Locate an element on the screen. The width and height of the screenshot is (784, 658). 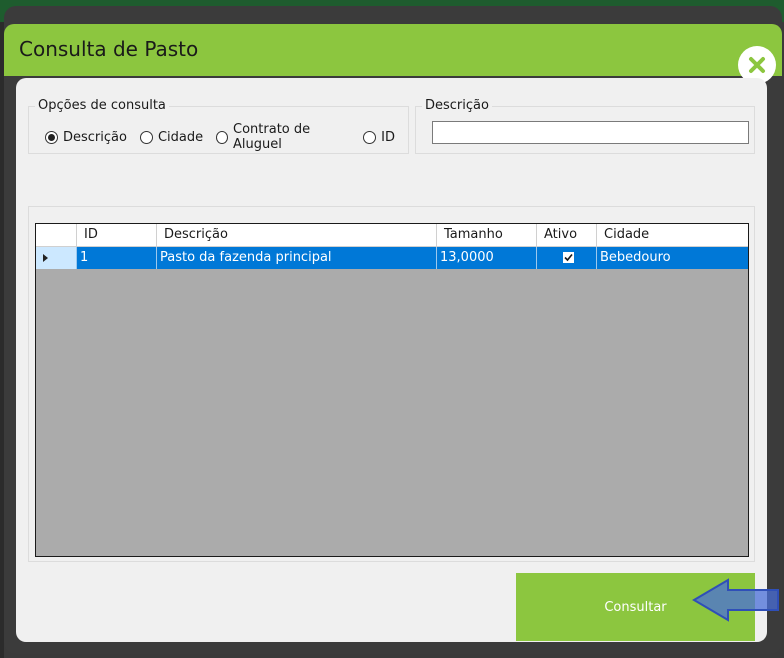
radio-id-label: ID is located at coordinates (388, 137).